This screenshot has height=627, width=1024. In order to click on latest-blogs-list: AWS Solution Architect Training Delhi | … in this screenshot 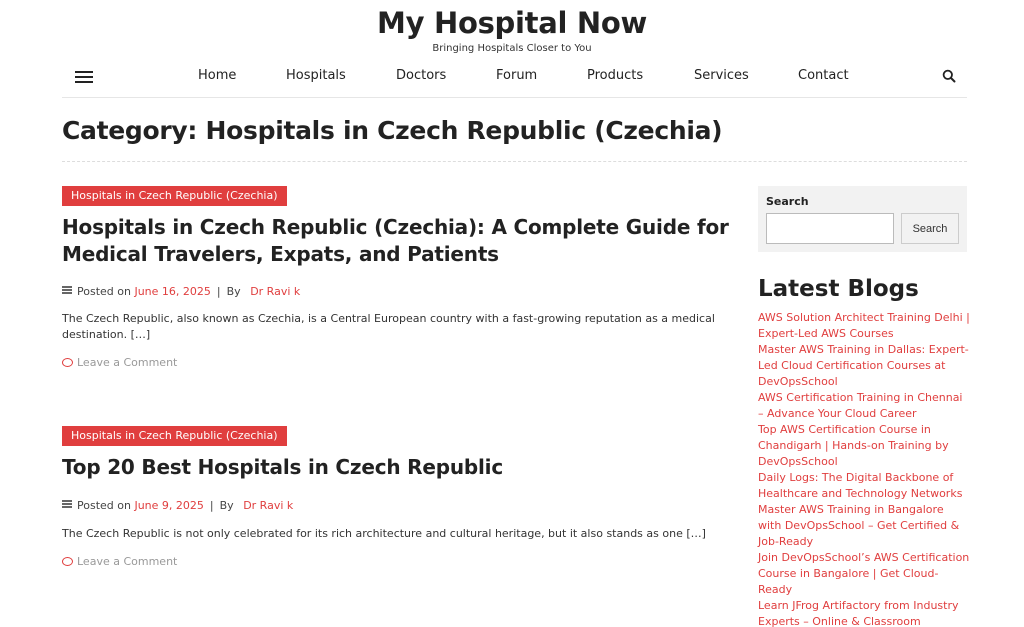, I will do `click(864, 468)`.